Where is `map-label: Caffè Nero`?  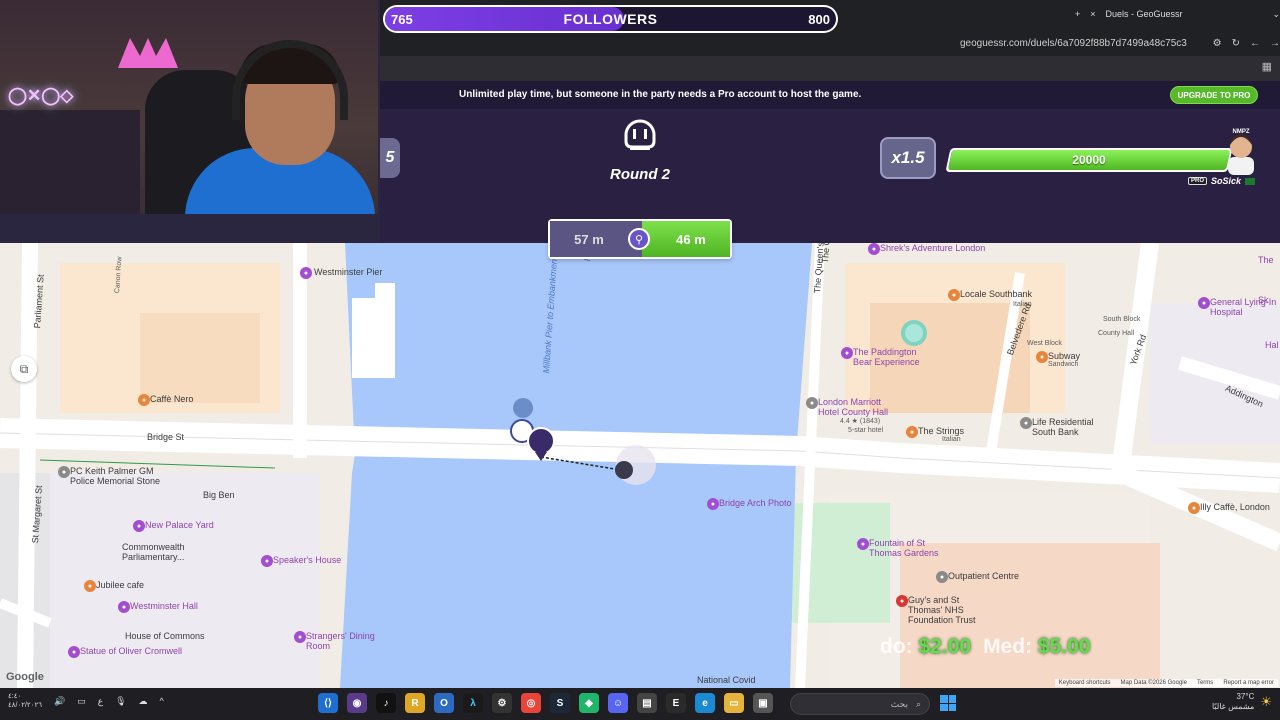
map-label: Caffè Nero is located at coordinates (171, 399).